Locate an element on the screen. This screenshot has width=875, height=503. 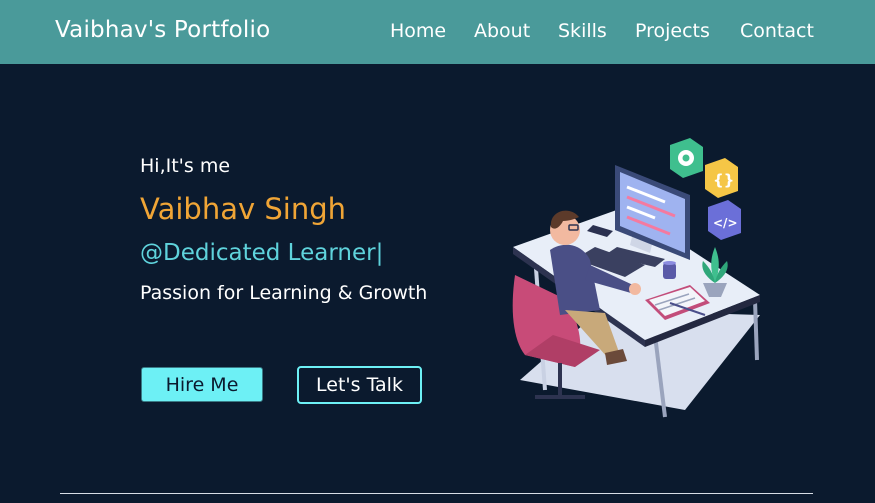
hero-tagline: Passion for Learning & Growth is located at coordinates (284, 293).